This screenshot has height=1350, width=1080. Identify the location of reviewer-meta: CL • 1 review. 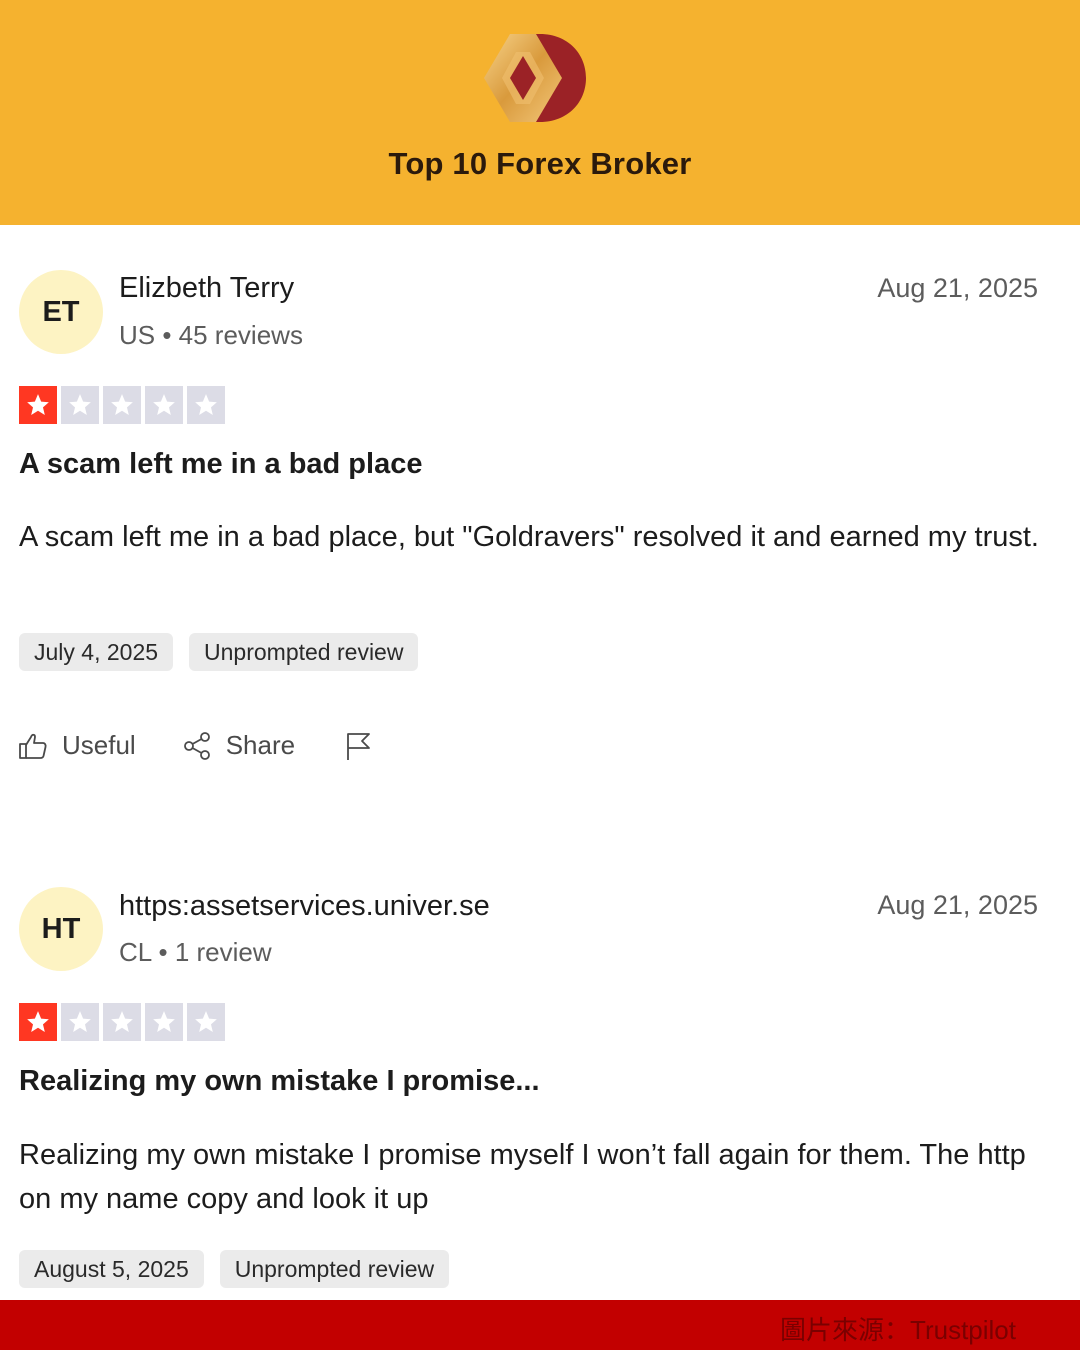
(195, 952).